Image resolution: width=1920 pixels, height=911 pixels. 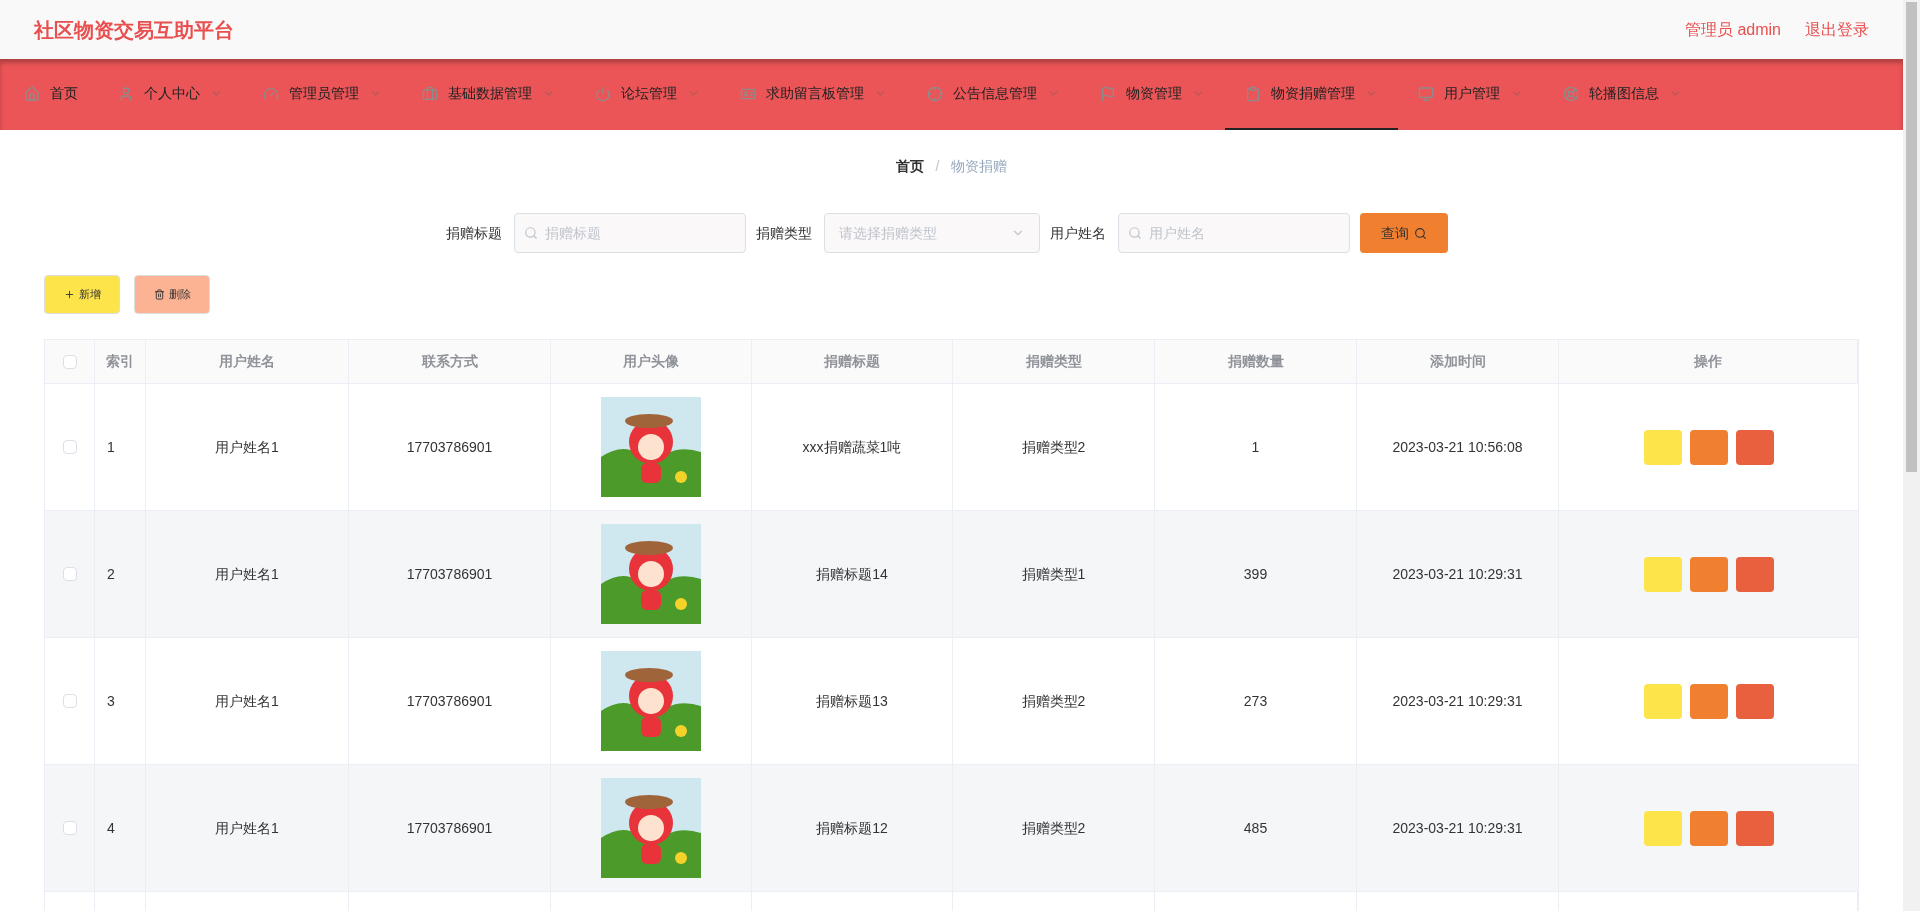 What do you see at coordinates (651, 361) in the screenshot?
I see `column-header: 用户头像` at bounding box center [651, 361].